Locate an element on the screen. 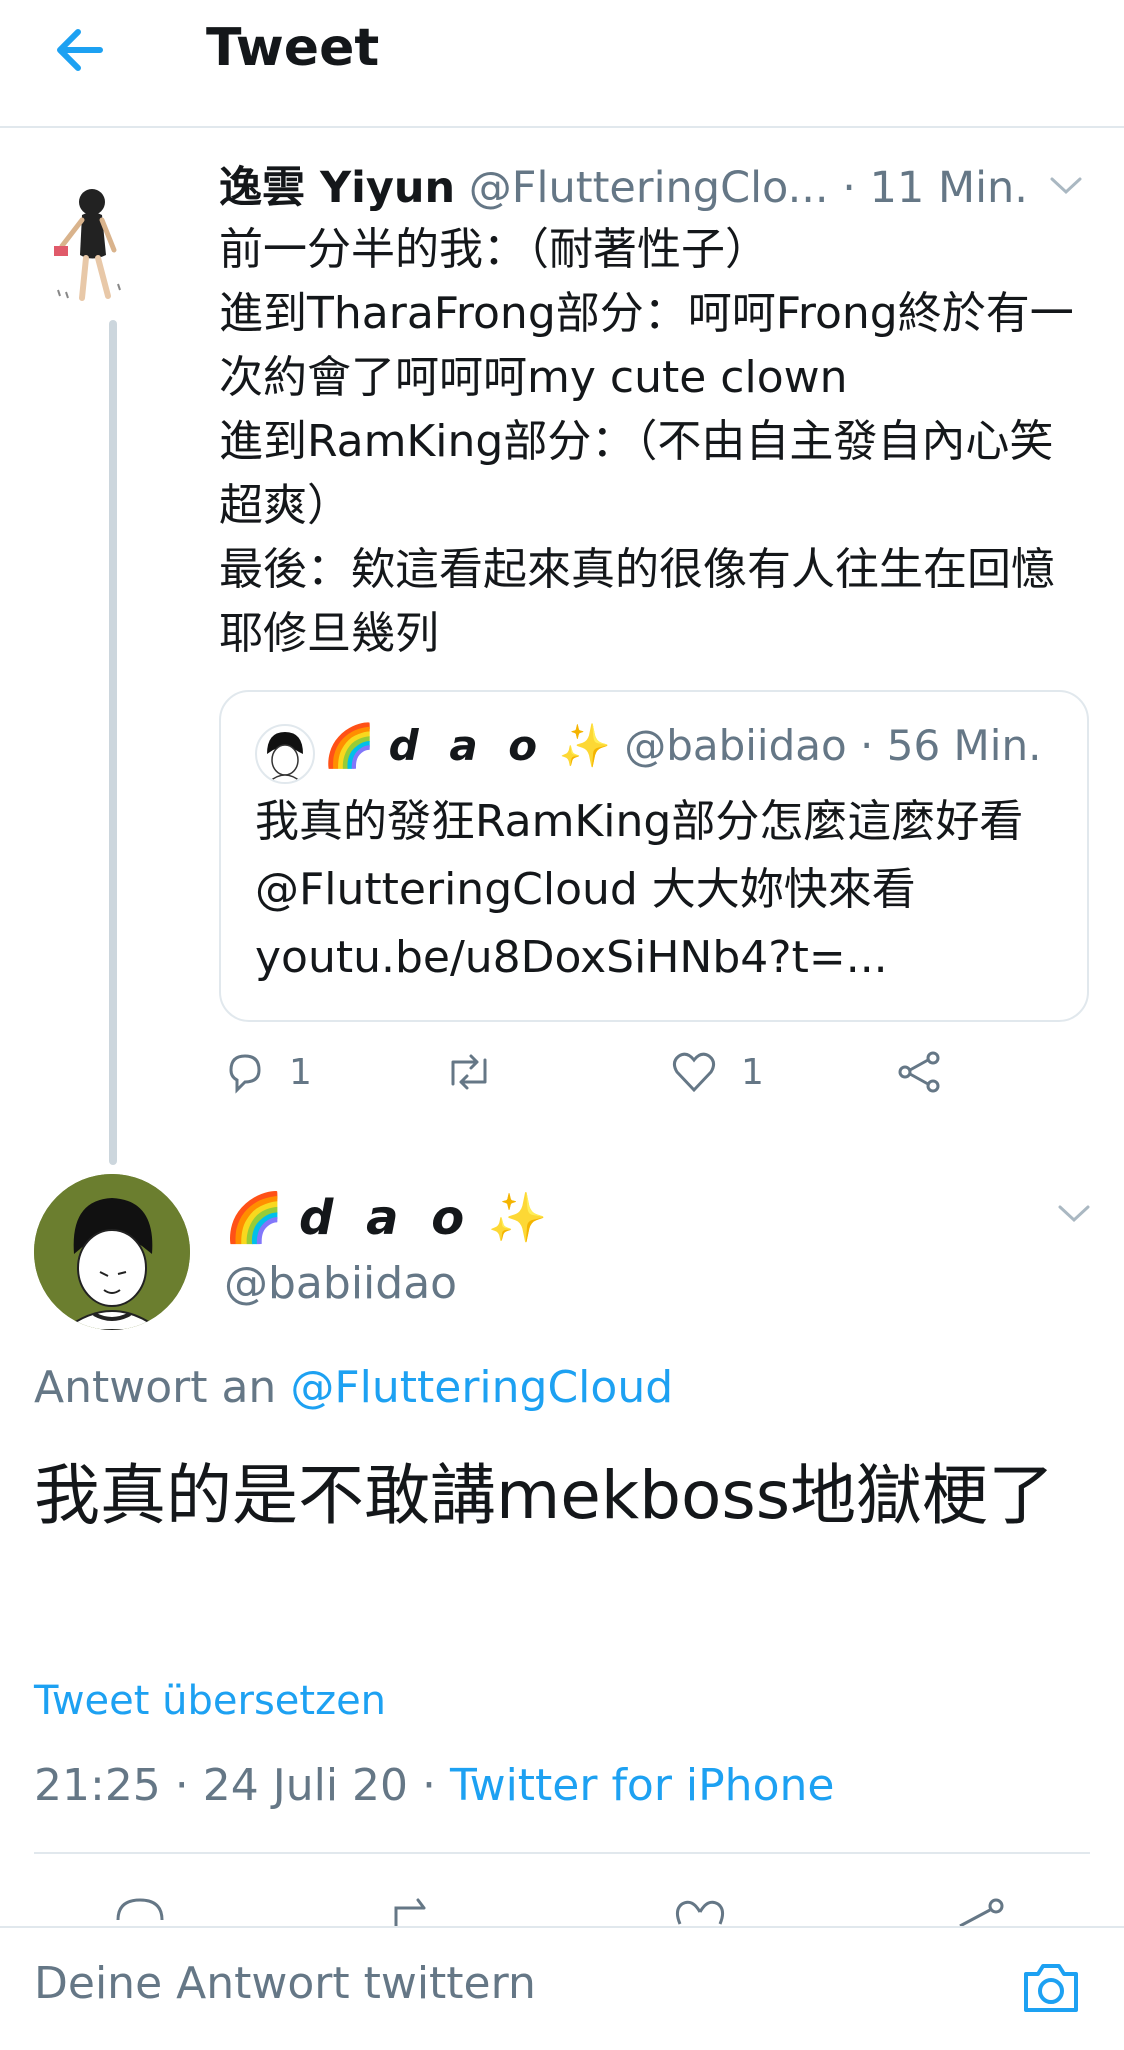 This screenshot has height=2050, width=1124. display-name: 🌈 d a o ✨ is located at coordinates (385, 1218).